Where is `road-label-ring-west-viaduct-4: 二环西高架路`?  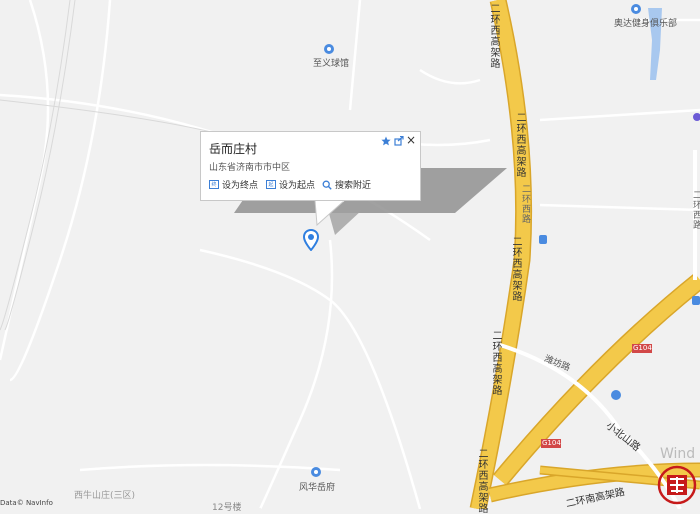
road-label-ring-west-viaduct-4: 二环西高架路 is located at coordinates (495, 363).